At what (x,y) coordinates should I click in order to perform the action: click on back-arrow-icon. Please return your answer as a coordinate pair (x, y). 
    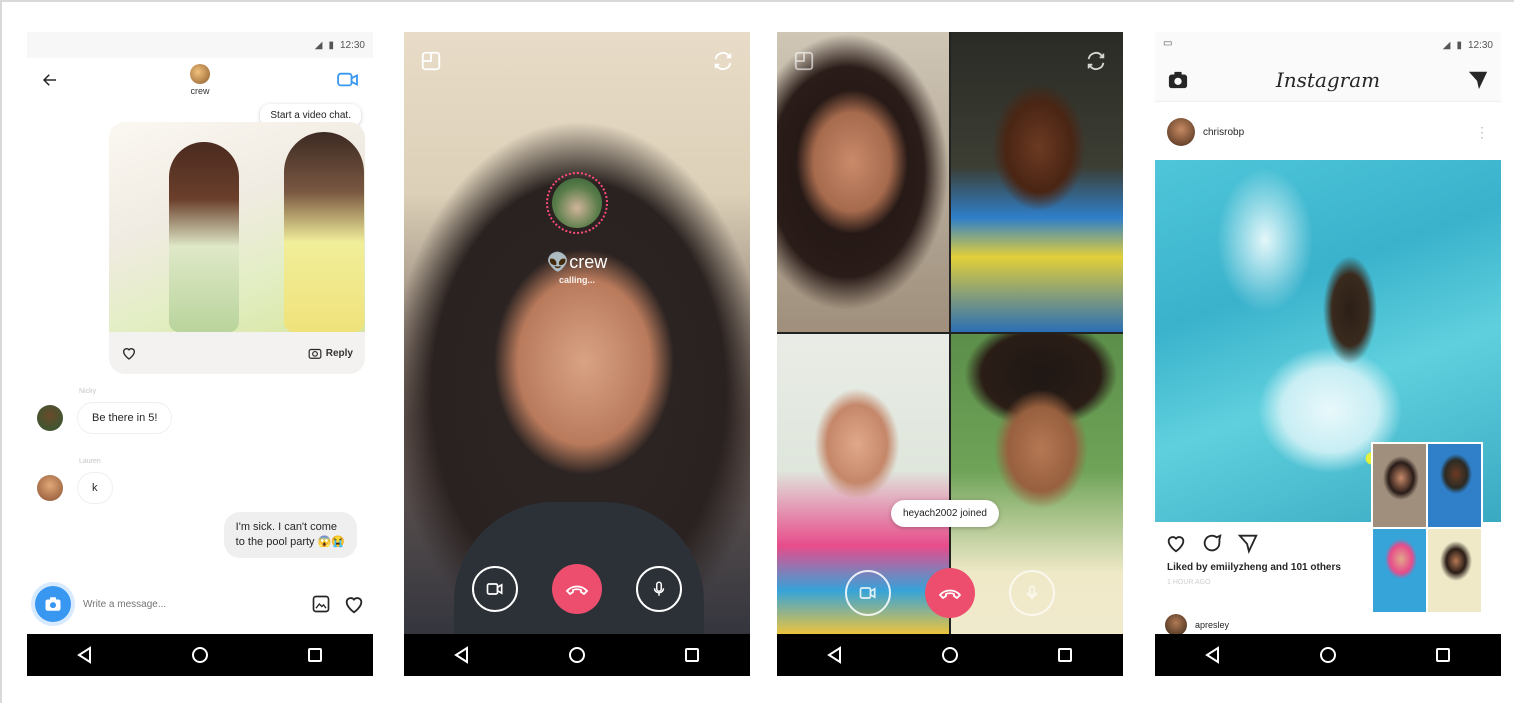
    Looking at the image, I should click on (50, 80).